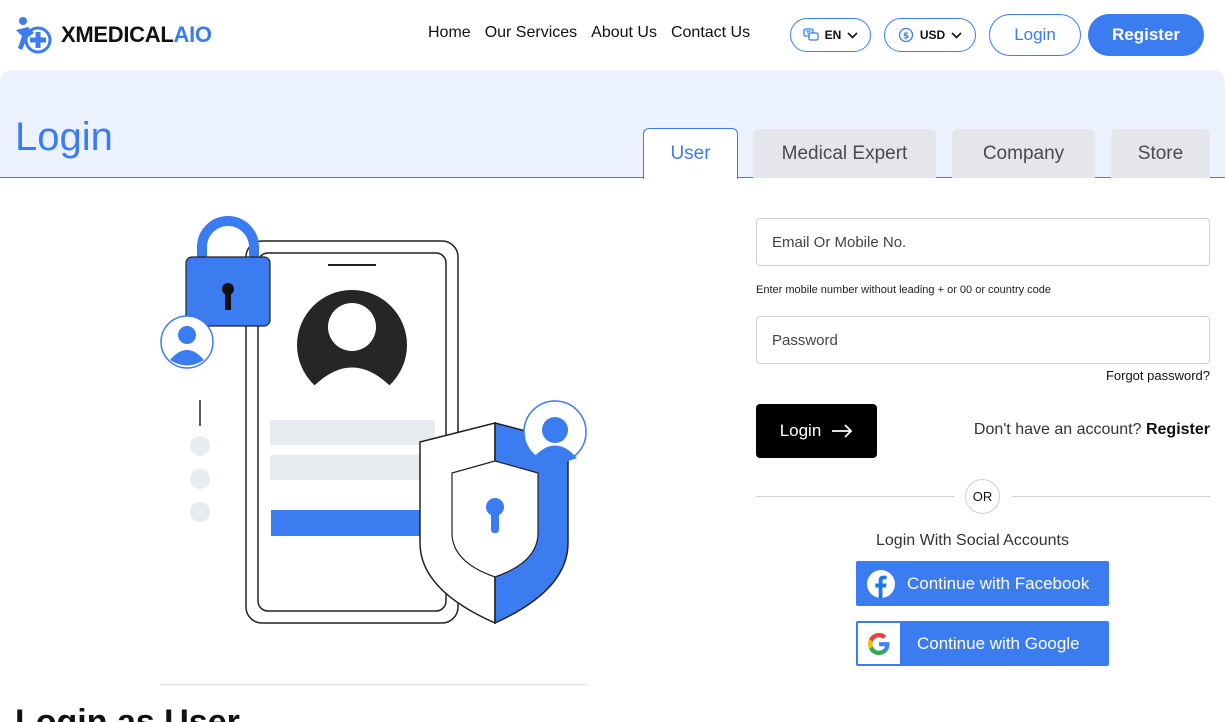 Image resolution: width=1225 pixels, height=722 pixels. What do you see at coordinates (710, 33) in the screenshot?
I see `nav-contact-link: Contact Us` at bounding box center [710, 33].